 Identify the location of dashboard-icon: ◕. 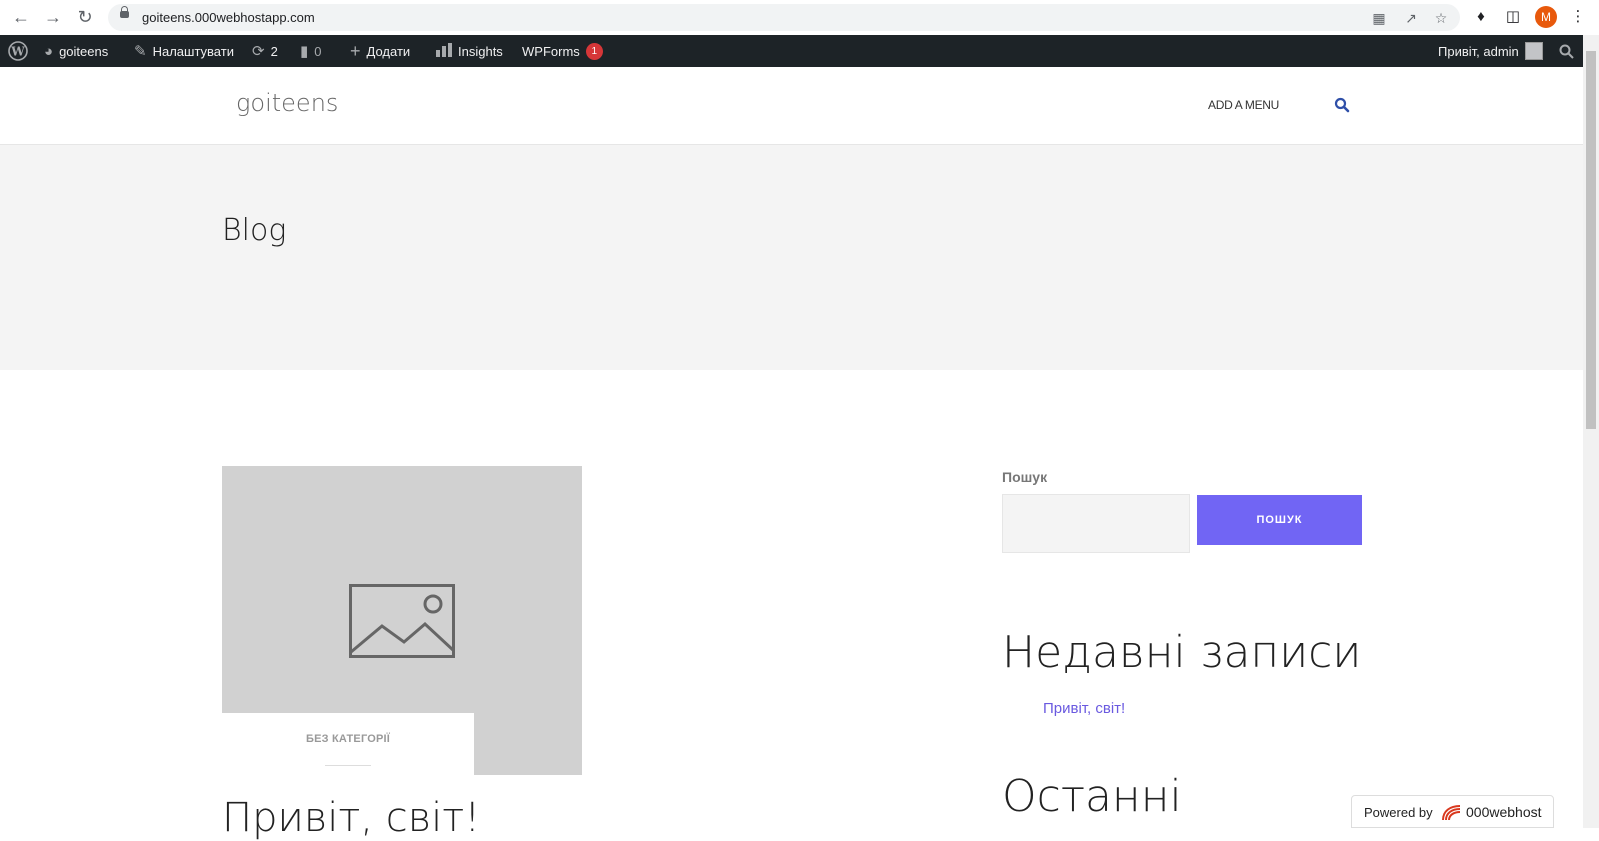
(49, 51).